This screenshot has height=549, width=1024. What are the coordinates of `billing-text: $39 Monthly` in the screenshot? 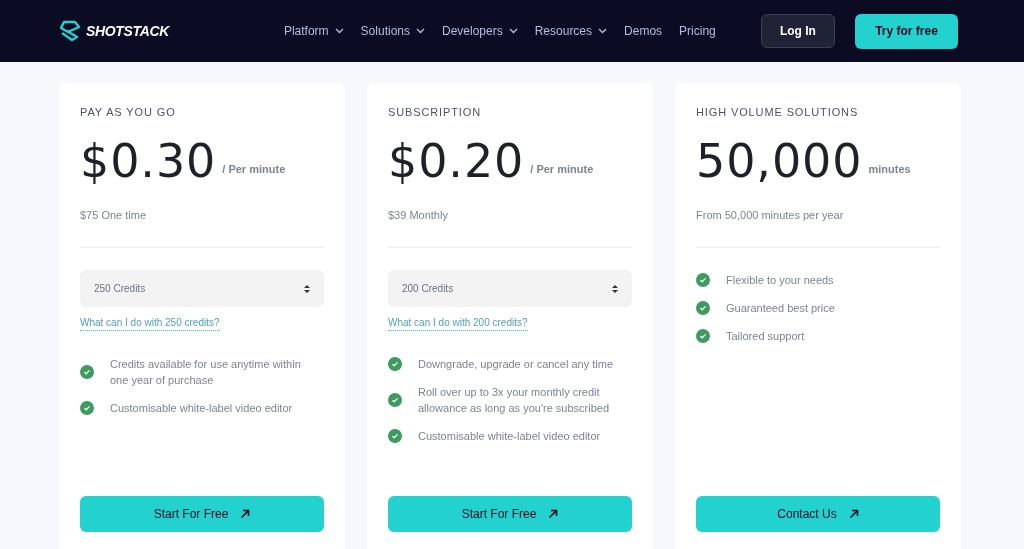 It's located at (418, 215).